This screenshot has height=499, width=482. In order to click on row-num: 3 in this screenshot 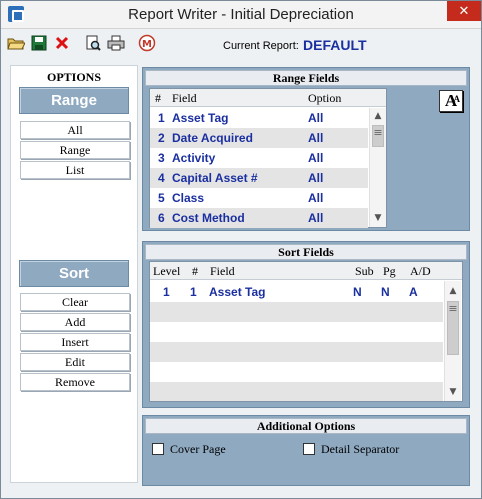, I will do `click(161, 158)`.